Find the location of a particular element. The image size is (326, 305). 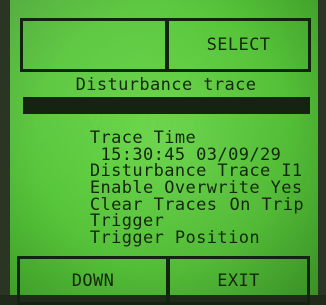

softkey-top-left is located at coordinates (94, 45).